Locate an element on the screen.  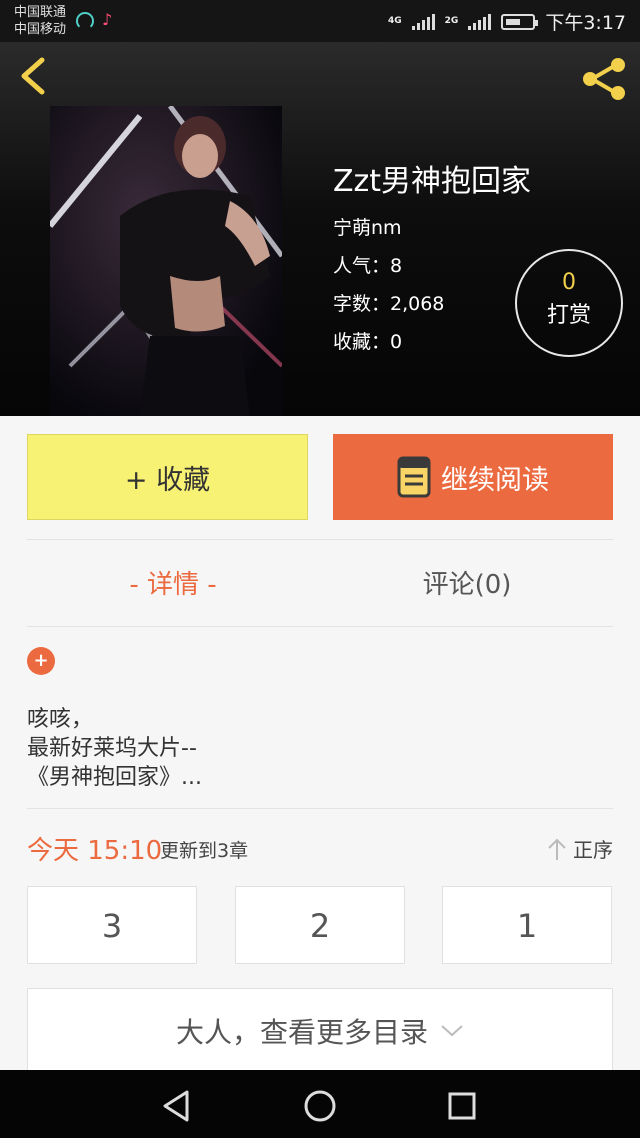
book-icon is located at coordinates (414, 477).